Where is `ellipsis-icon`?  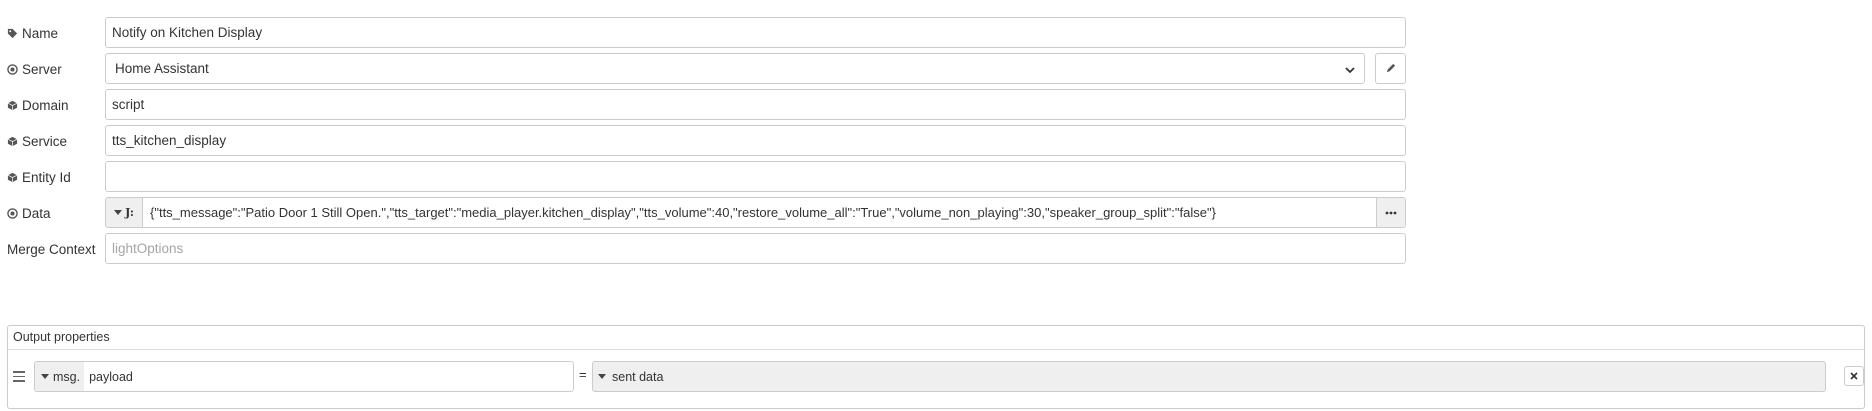 ellipsis-icon is located at coordinates (1391, 212).